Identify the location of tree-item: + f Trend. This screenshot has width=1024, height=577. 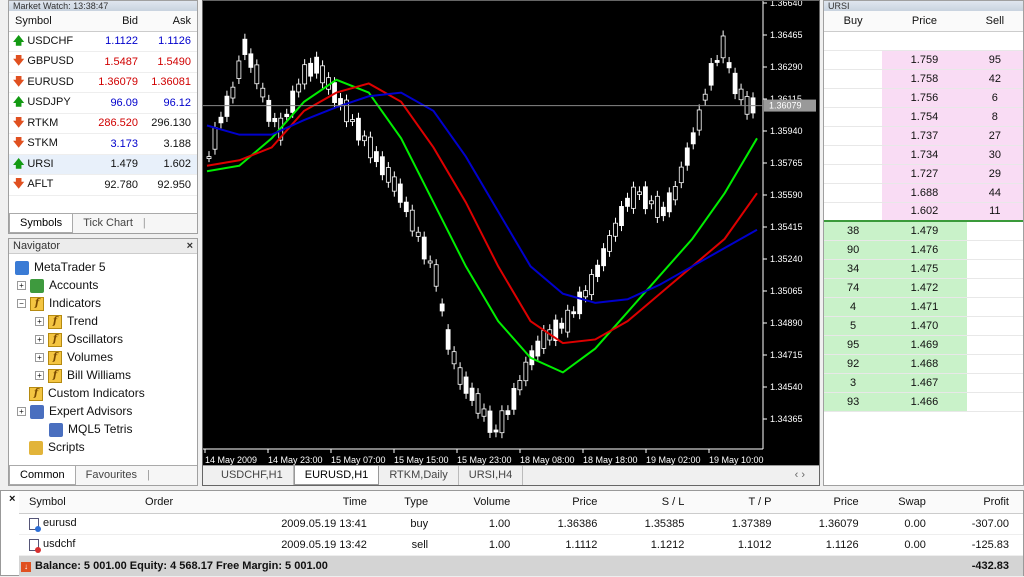
(66, 321).